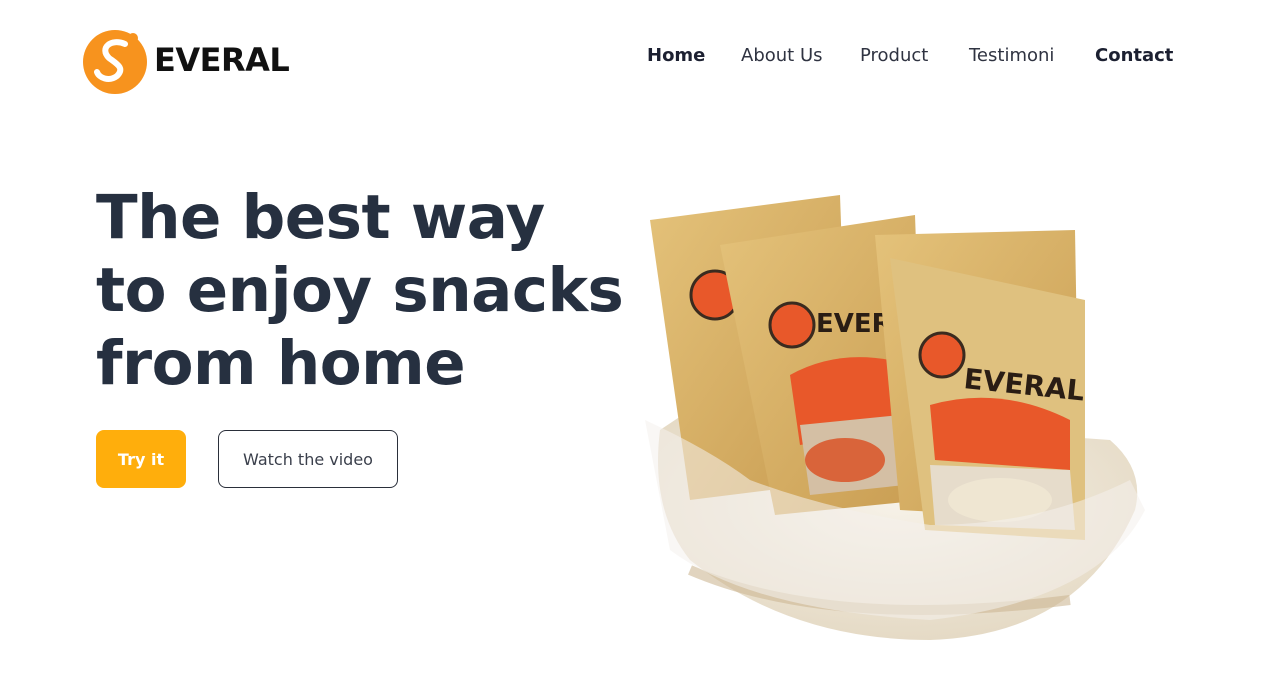  Describe the element at coordinates (1134, 56) in the screenshot. I see `nav-item-contact: Contact` at that location.